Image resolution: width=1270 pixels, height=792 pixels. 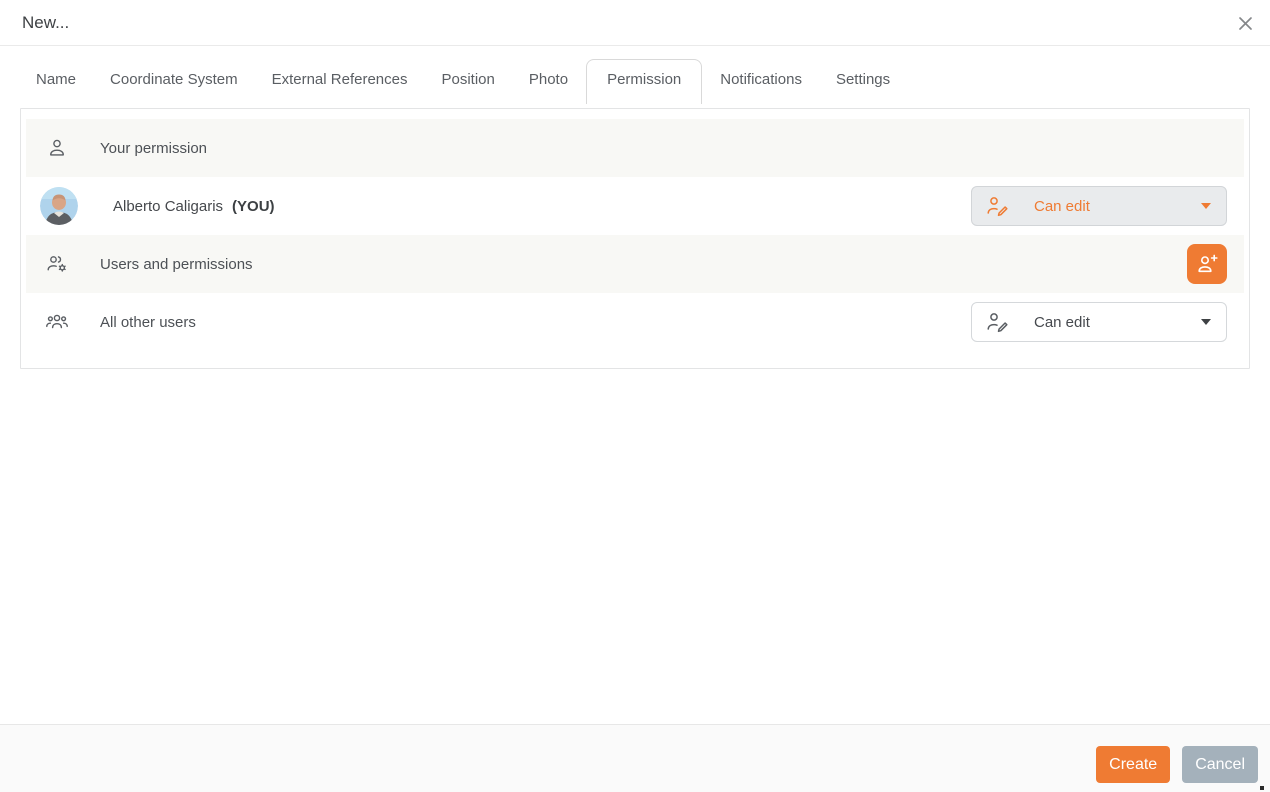 What do you see at coordinates (635, 206) in the screenshot?
I see `your-user-row: Alberto Caligaris (YOU) Can edit` at bounding box center [635, 206].